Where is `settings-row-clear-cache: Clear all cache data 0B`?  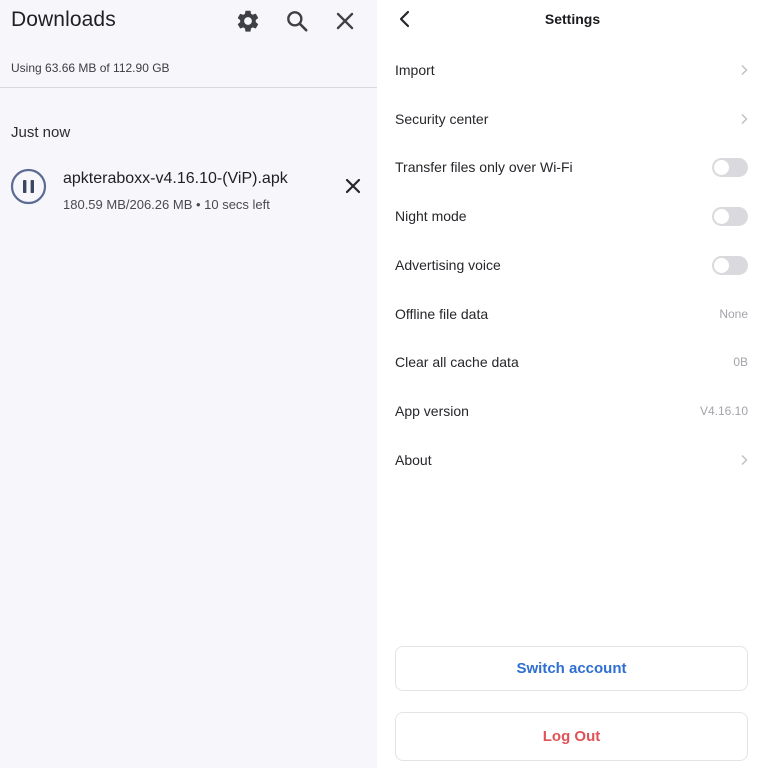
settings-row-clear-cache: Clear all cache data 0B is located at coordinates (572, 362).